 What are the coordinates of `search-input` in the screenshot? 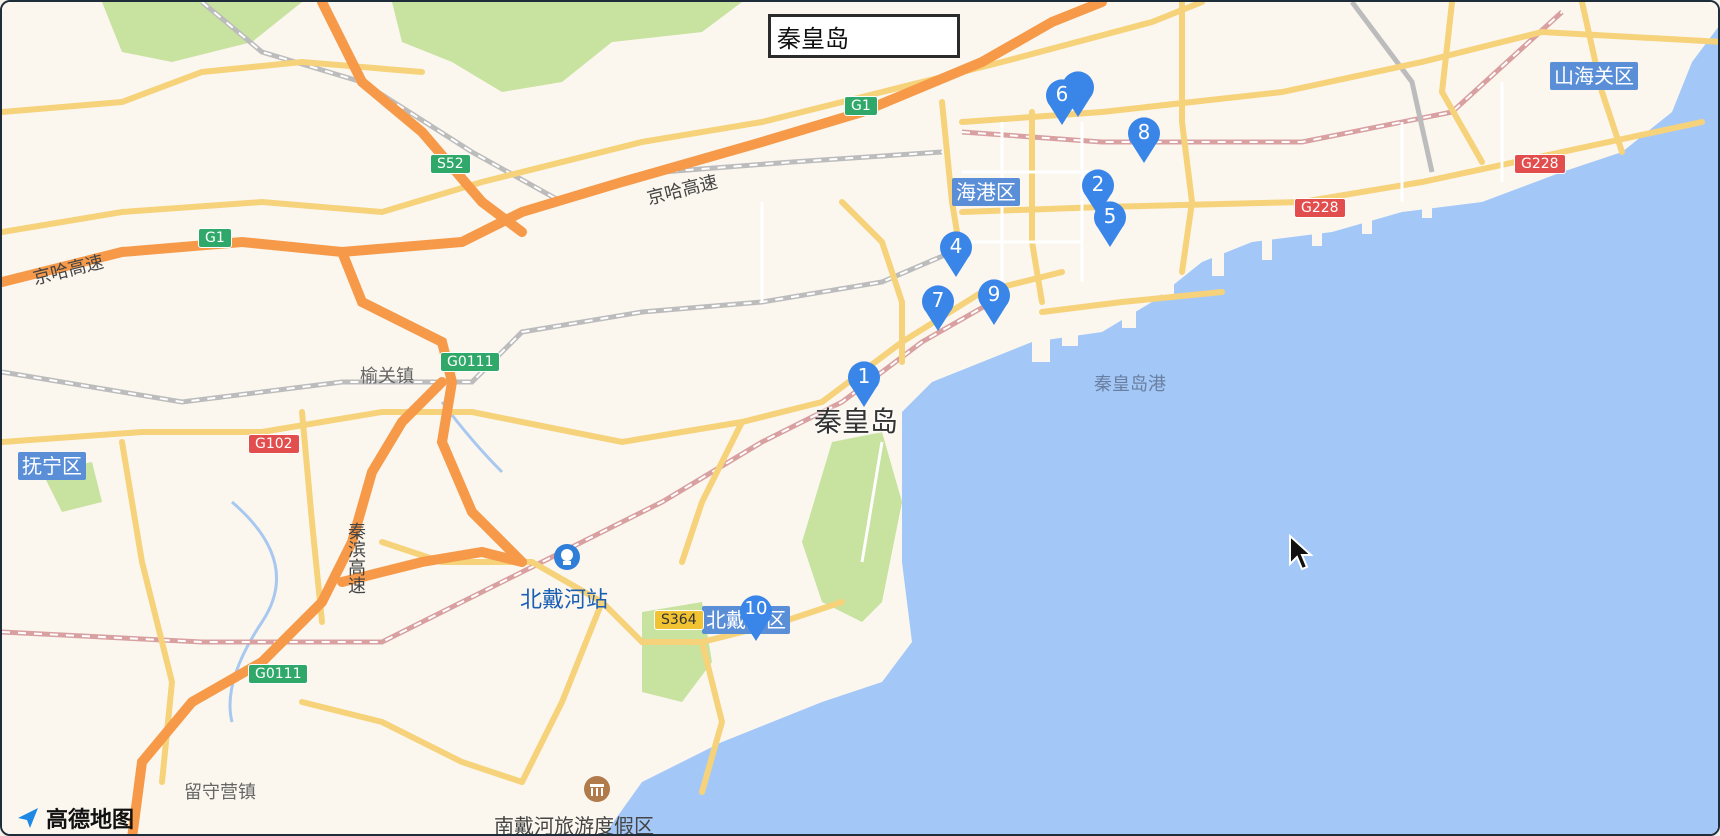 It's located at (864, 36).